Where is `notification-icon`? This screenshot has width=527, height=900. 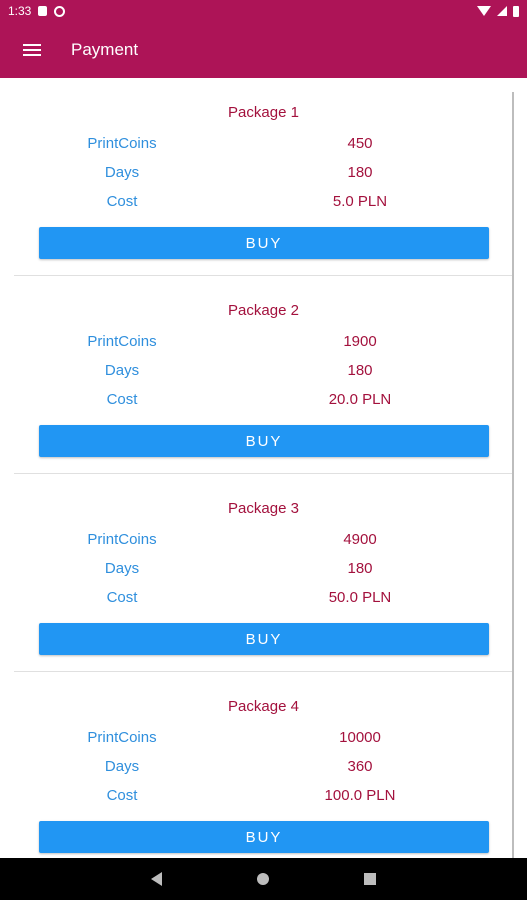 notification-icon is located at coordinates (43, 11).